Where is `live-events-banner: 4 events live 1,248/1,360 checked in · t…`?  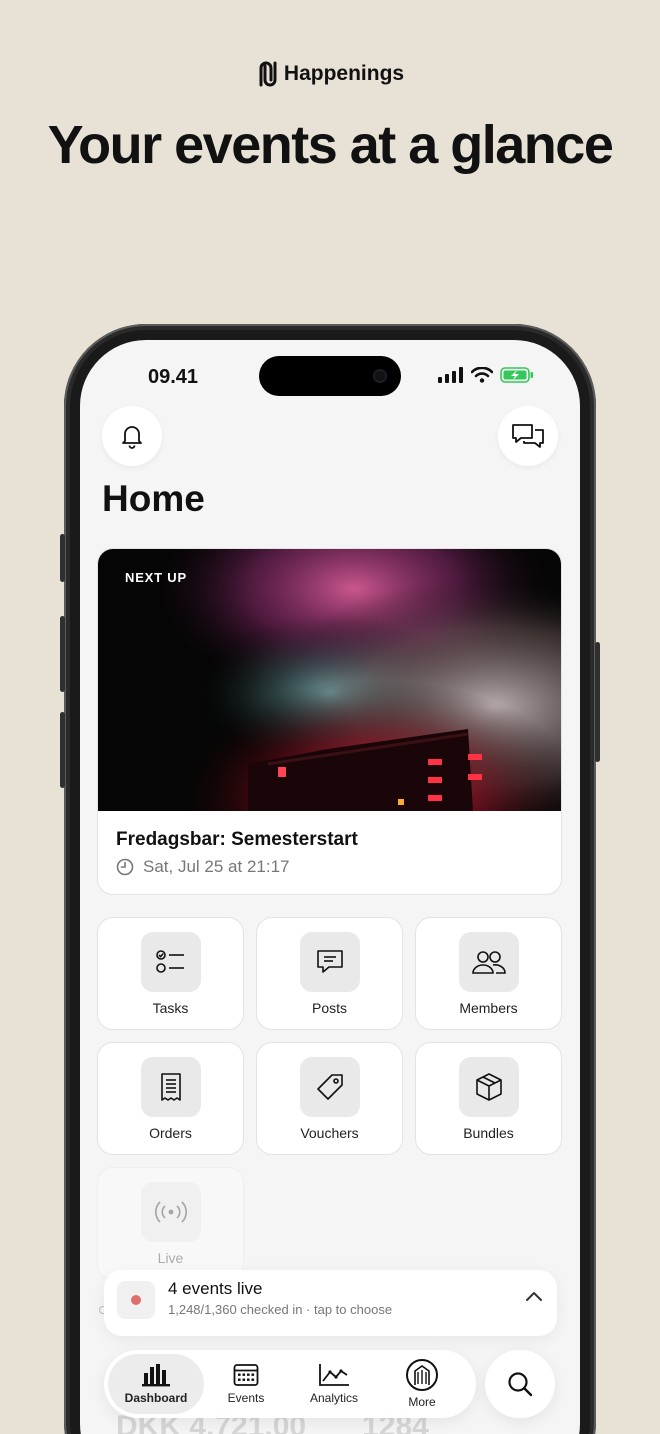 live-events-banner: 4 events live 1,248/1,360 checked in · t… is located at coordinates (330, 1303).